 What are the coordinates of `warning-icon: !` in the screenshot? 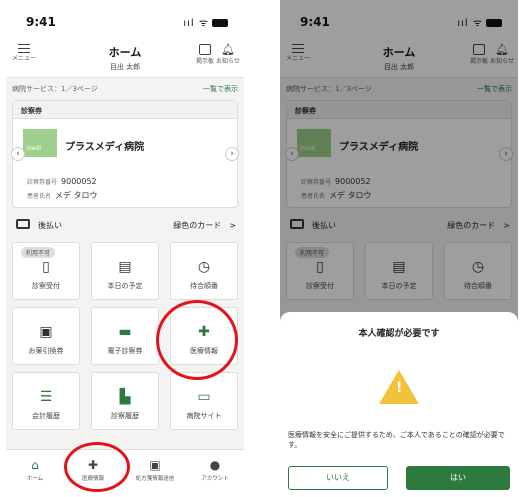 It's located at (399, 387).